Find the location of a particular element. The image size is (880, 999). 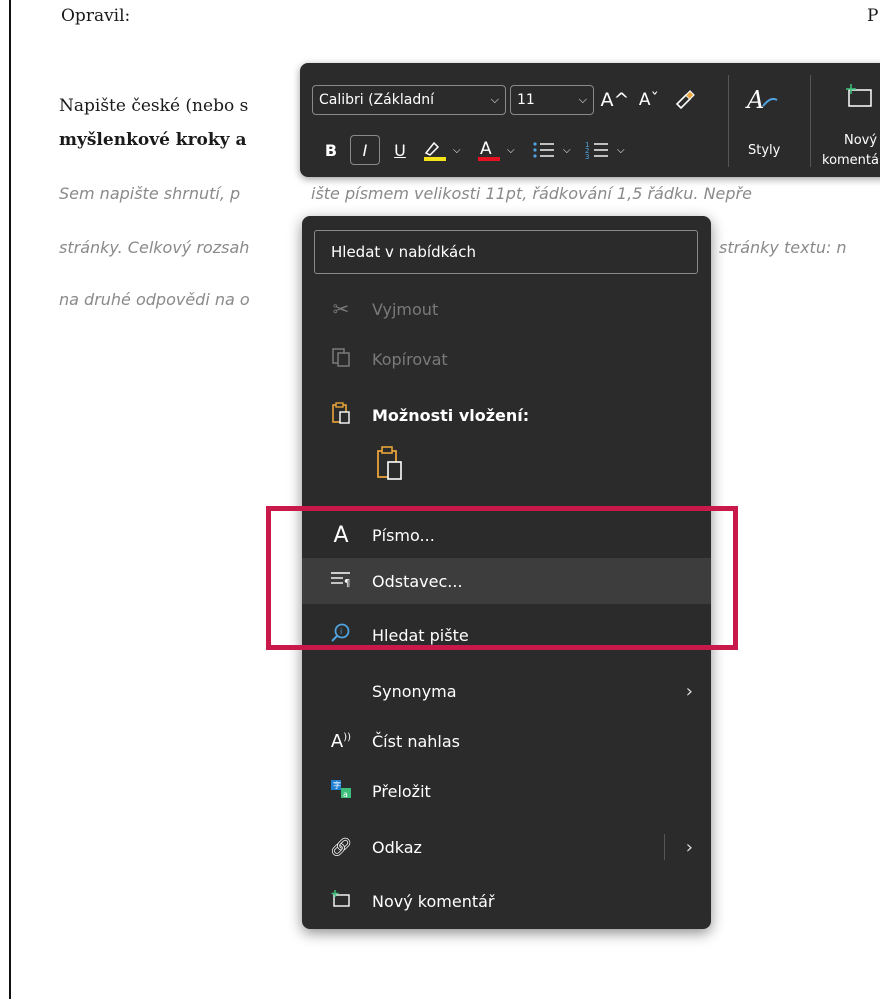

styles-icon: A is located at coordinates (763, 99).